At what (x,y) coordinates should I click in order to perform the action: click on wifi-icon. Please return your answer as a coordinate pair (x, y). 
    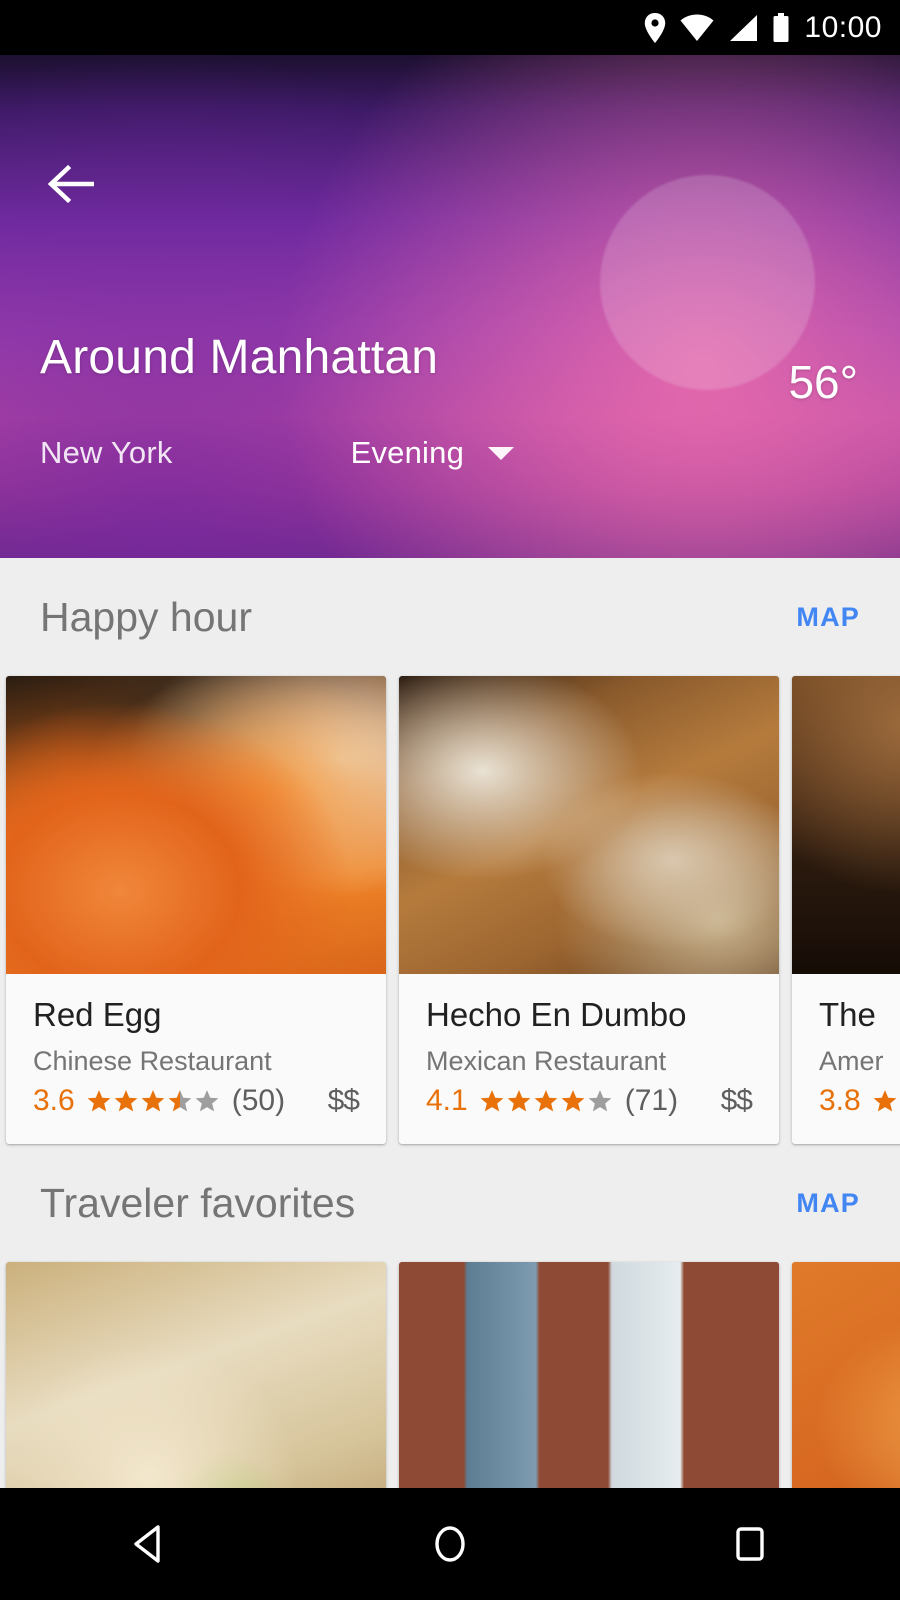
    Looking at the image, I should click on (697, 28).